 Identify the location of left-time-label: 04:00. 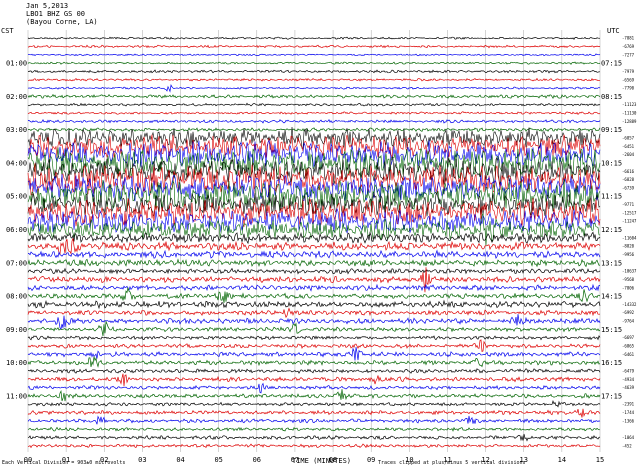
(16, 163).